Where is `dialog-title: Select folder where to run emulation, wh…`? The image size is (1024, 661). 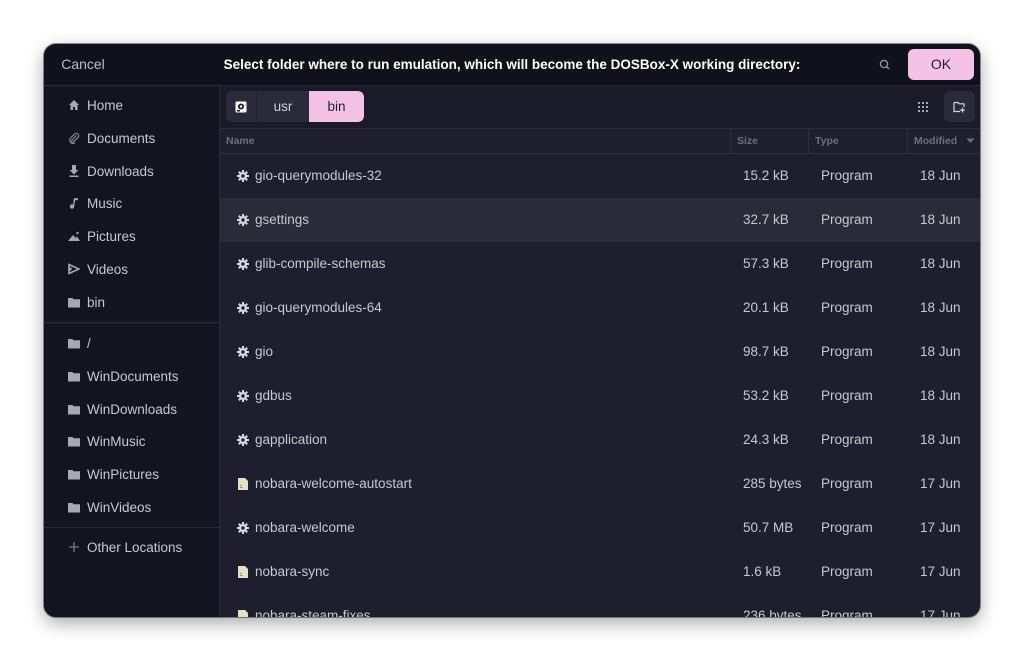 dialog-title: Select folder where to run emulation, wh… is located at coordinates (512, 64).